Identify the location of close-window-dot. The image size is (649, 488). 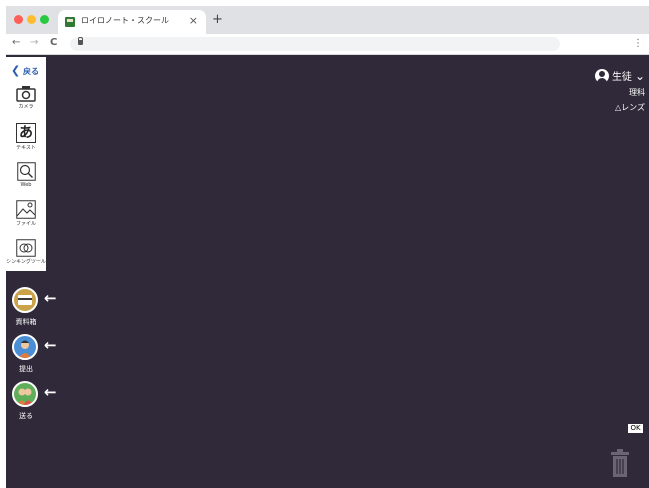
(18, 19).